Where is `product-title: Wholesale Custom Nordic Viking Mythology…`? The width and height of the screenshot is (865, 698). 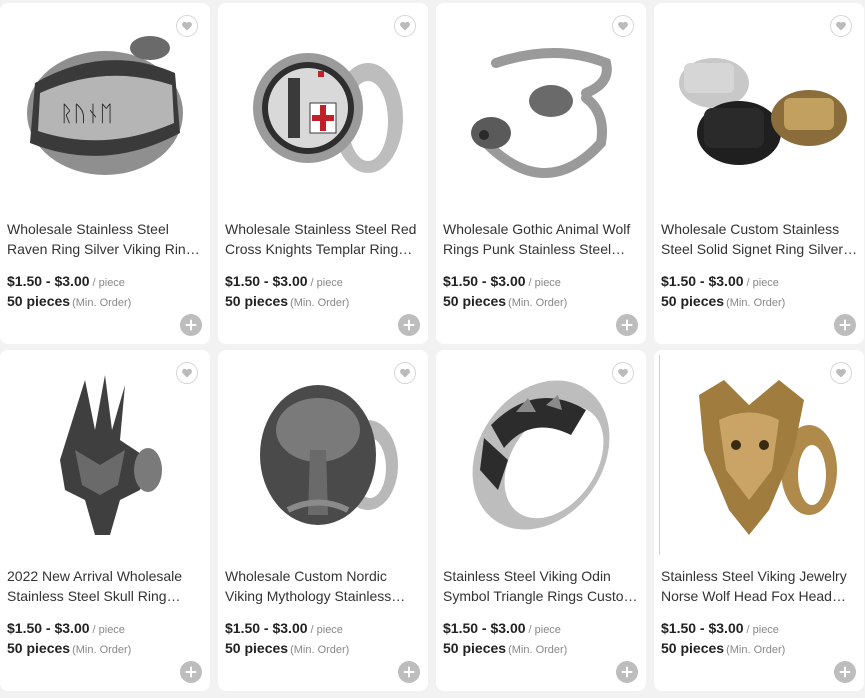 product-title: Wholesale Custom Nordic Viking Mythology… is located at coordinates (323, 586).